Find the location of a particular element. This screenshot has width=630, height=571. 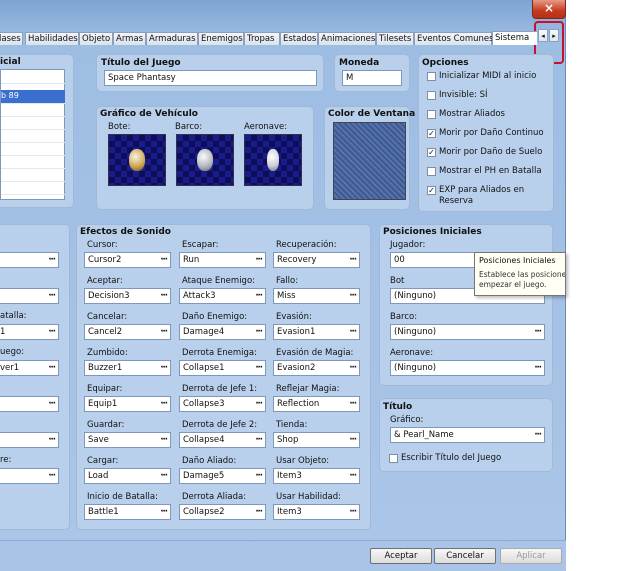

ship-start-field: (Ninguno) ··· is located at coordinates (467, 332).